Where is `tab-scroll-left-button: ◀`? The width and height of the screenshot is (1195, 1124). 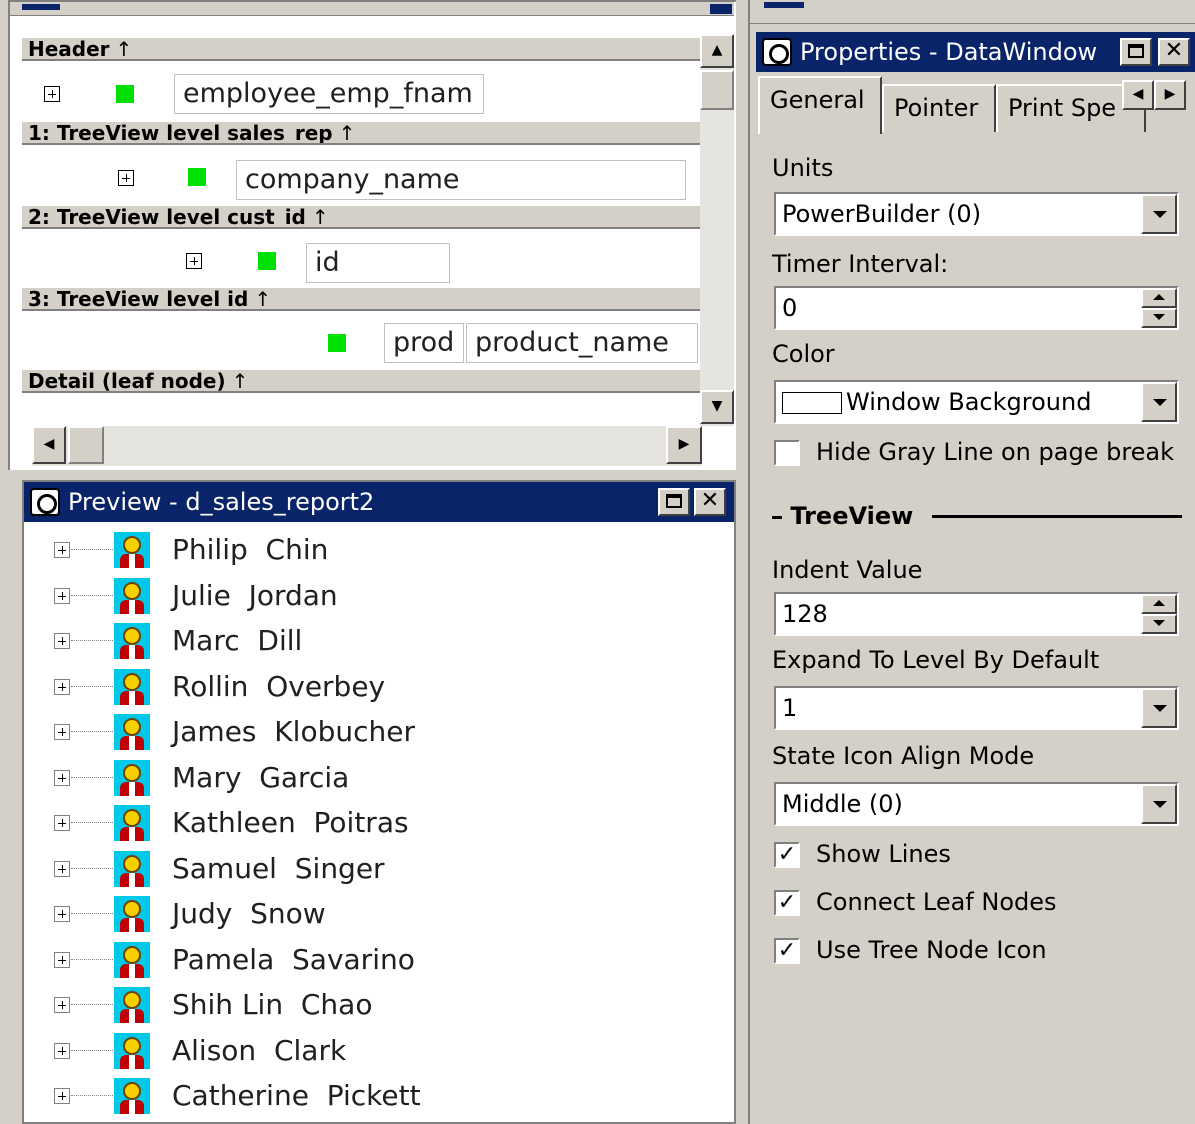
tab-scroll-left-button: ◀ is located at coordinates (1138, 95).